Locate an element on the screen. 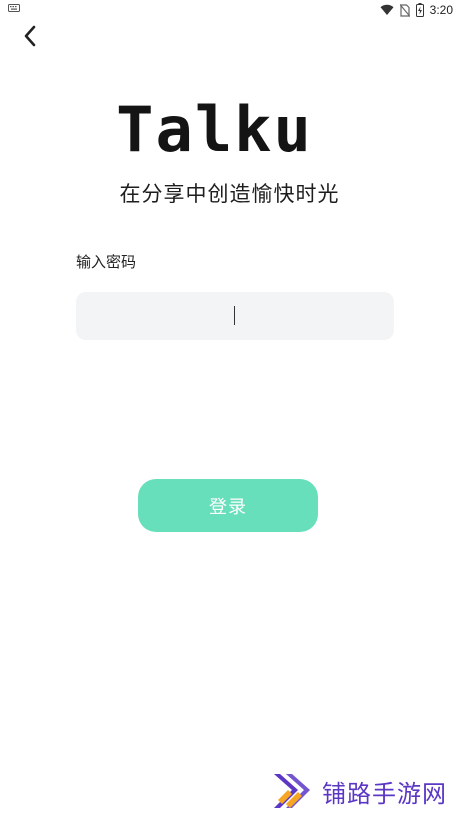  status-time: 3:20 is located at coordinates (441, 10).